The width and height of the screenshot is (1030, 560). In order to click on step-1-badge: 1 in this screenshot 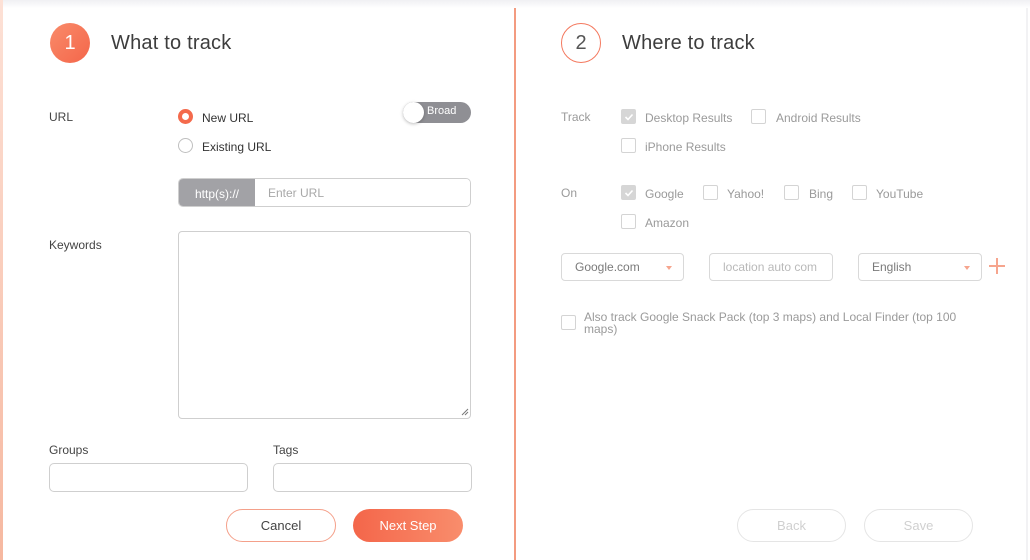, I will do `click(70, 43)`.